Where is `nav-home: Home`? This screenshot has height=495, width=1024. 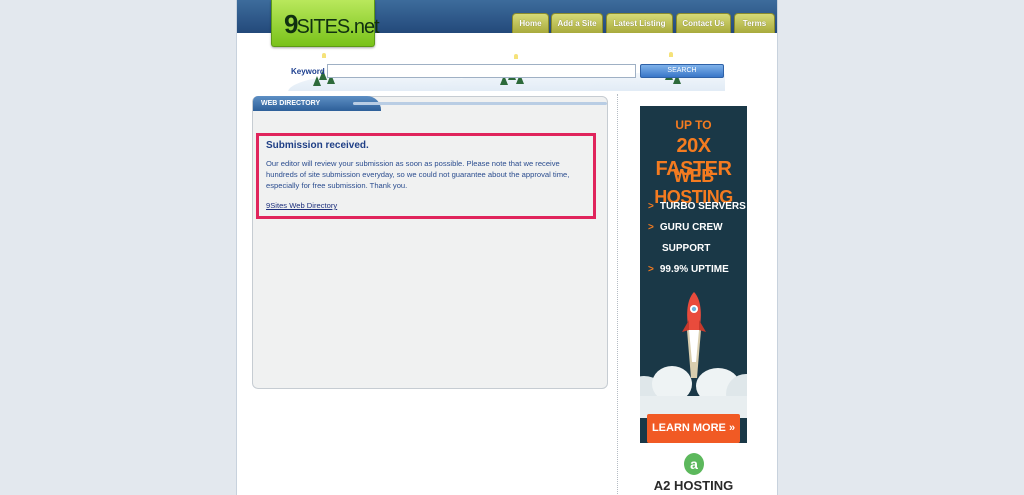 nav-home: Home is located at coordinates (530, 23).